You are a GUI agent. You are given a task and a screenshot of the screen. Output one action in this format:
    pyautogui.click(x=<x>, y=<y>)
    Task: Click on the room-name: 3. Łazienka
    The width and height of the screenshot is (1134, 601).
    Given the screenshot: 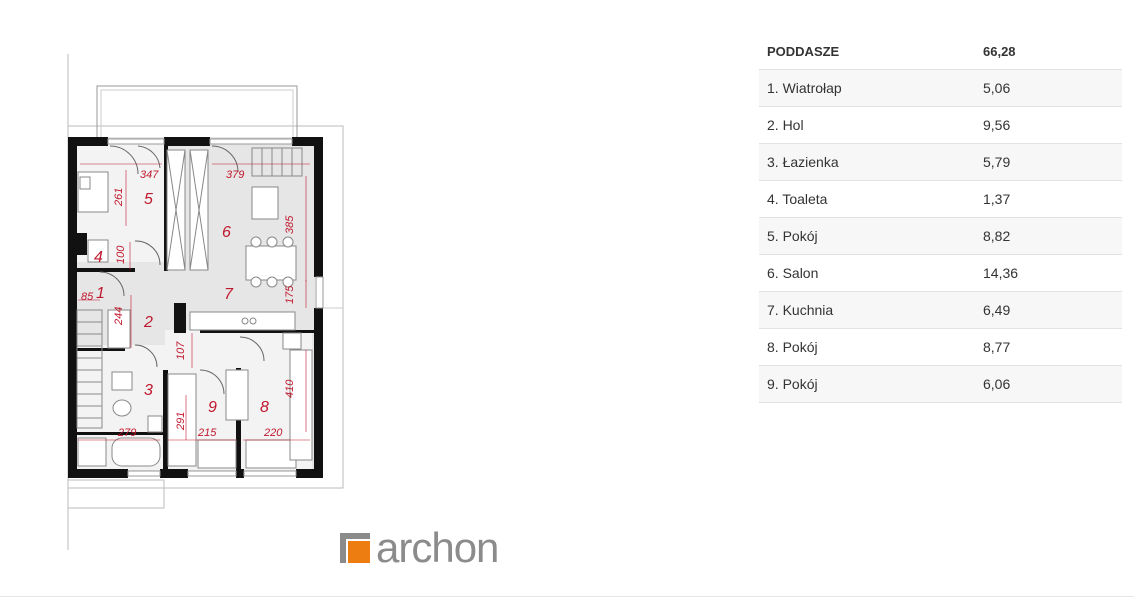 What is the action you would take?
    pyautogui.click(x=867, y=162)
    